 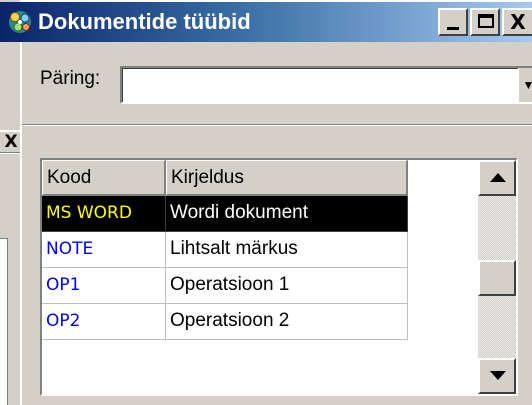 I want to click on table-row: MS WORD Wordi dokument, so click(x=225, y=214).